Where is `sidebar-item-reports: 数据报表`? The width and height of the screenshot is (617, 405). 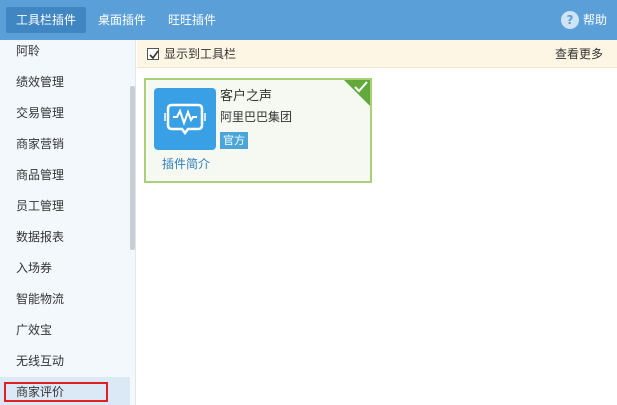 sidebar-item-reports: 数据报表 is located at coordinates (65, 237).